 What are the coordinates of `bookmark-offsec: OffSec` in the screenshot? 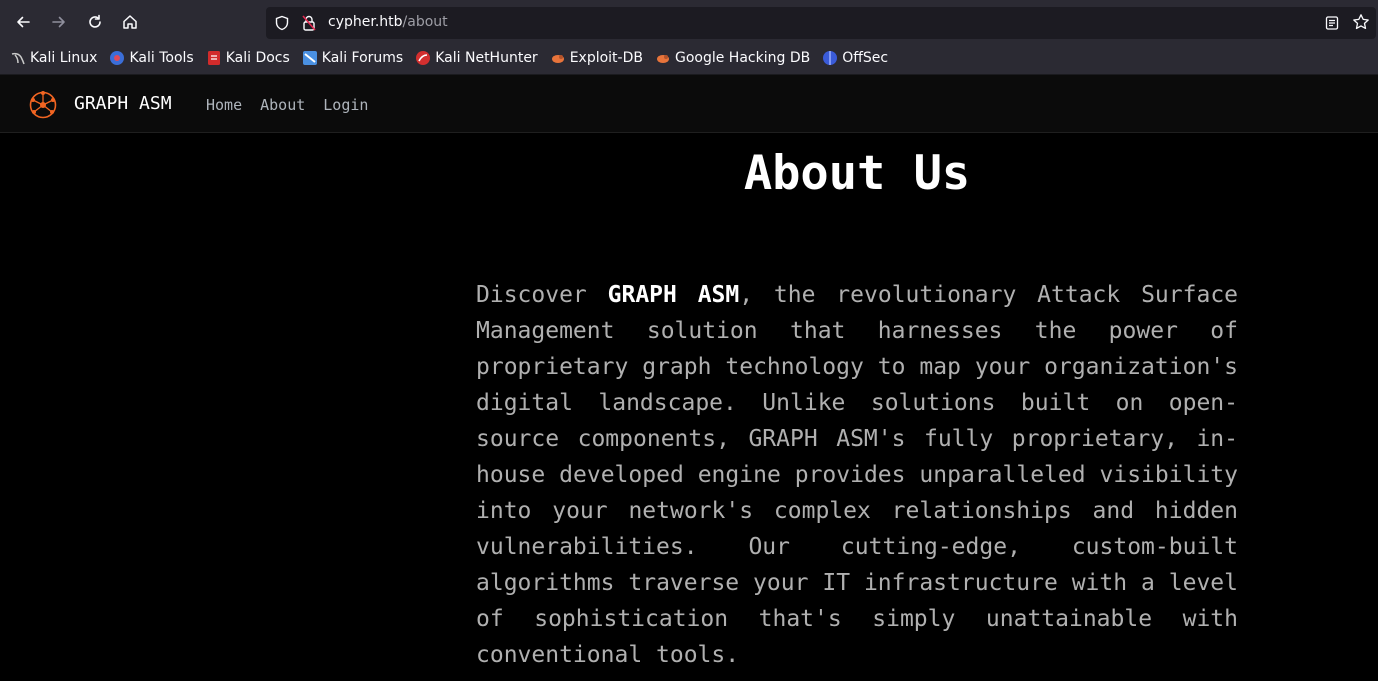 It's located at (855, 58).